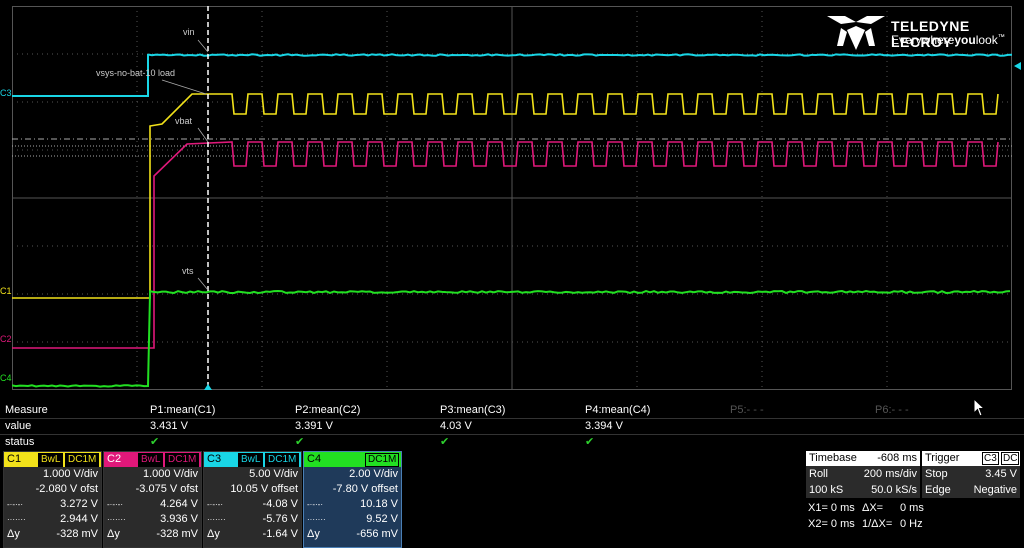  What do you see at coordinates (971, 458) in the screenshot?
I see `trigger-header: Trigger C3 DC` at bounding box center [971, 458].